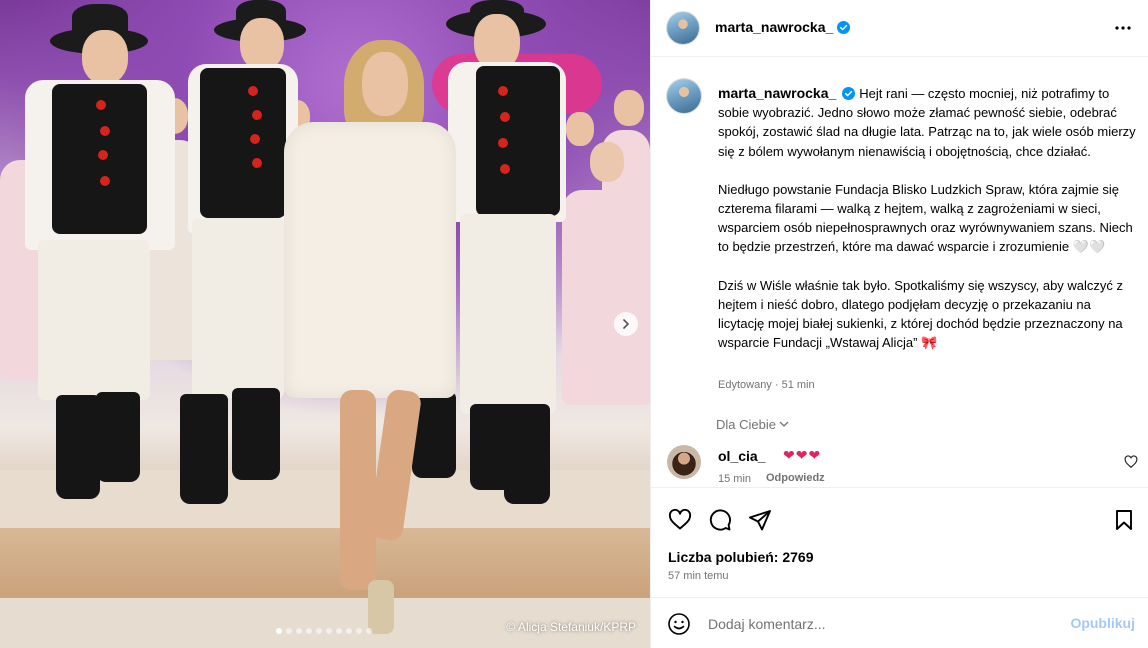 The height and width of the screenshot is (648, 1148). What do you see at coordinates (777, 93) in the screenshot?
I see `caption-username: marta_nawrocka_` at bounding box center [777, 93].